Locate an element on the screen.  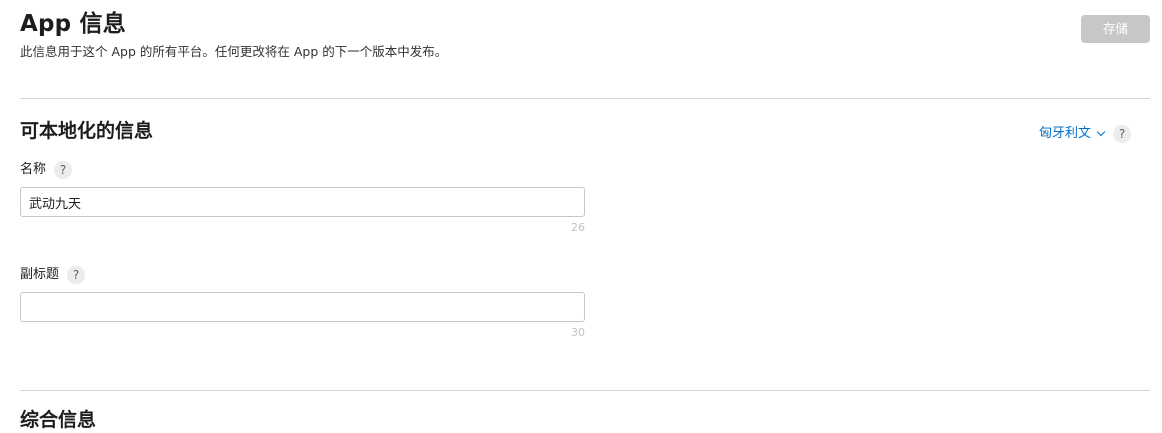
language-label: 匈牙利文 is located at coordinates (1065, 133).